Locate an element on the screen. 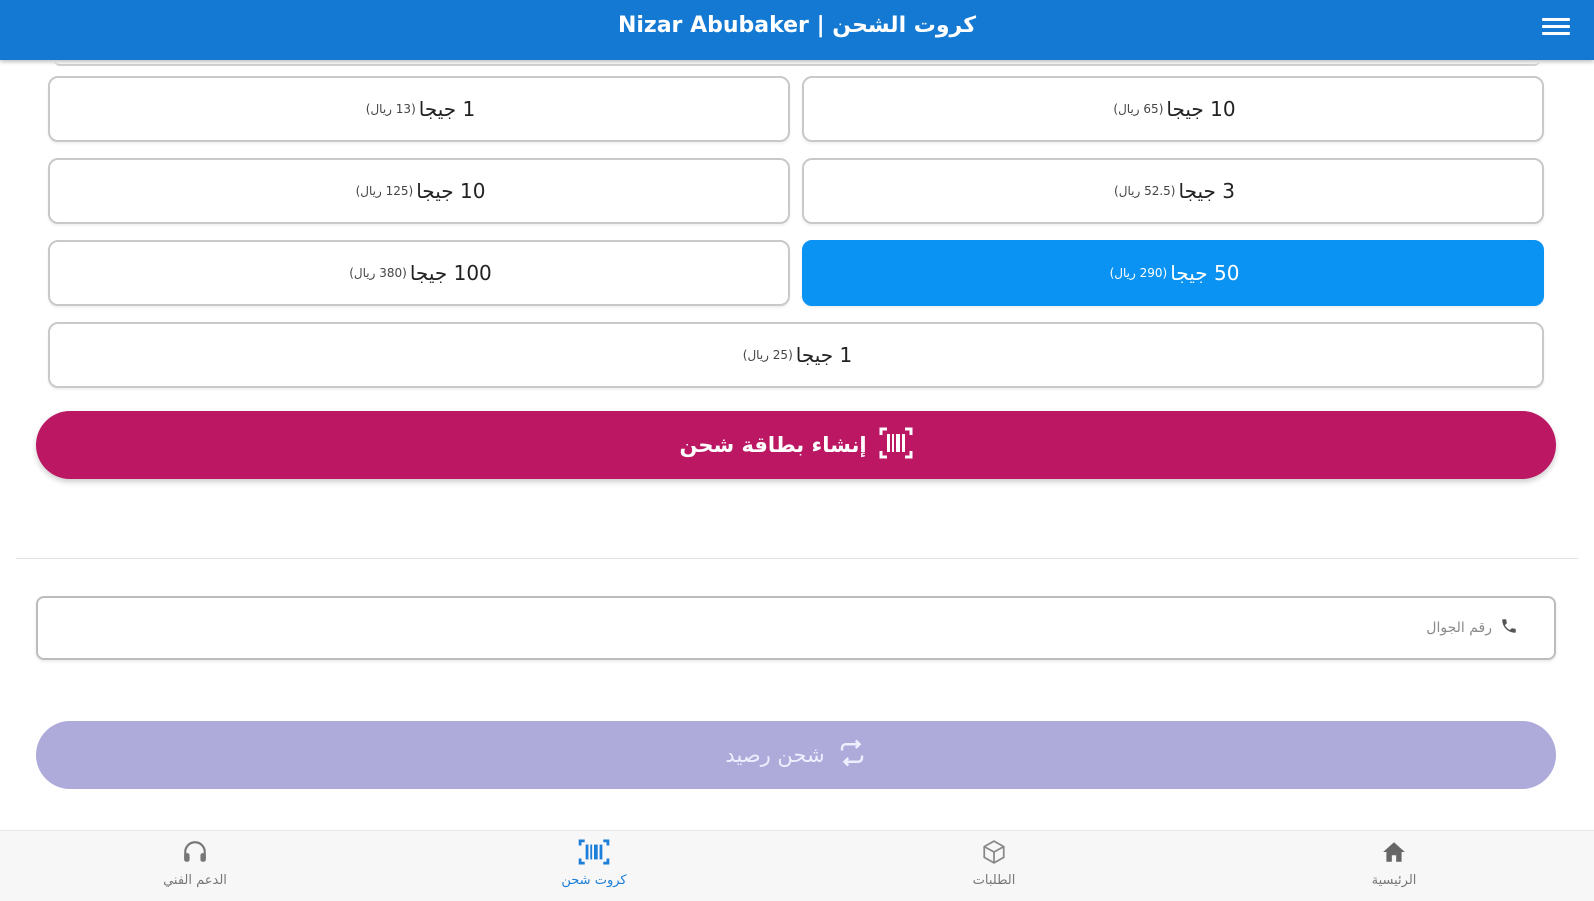 This screenshot has width=1594, height=901. package-price: (65 ريال) is located at coordinates (1138, 109).